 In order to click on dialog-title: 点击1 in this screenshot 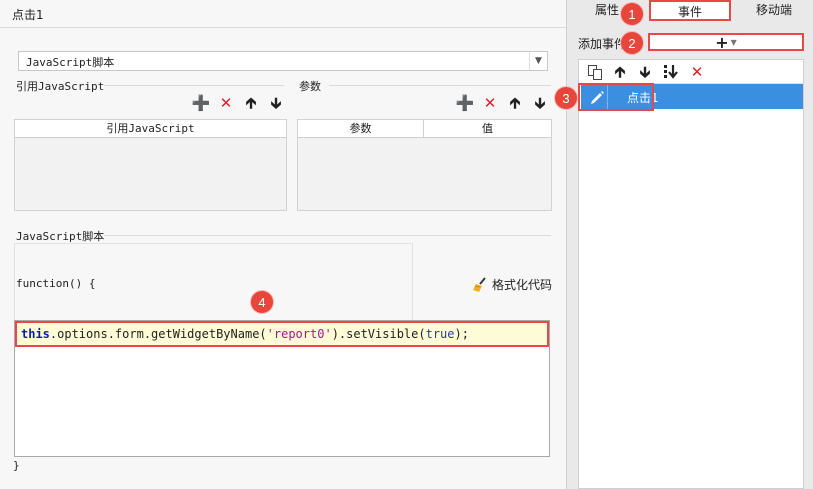, I will do `click(28, 15)`.